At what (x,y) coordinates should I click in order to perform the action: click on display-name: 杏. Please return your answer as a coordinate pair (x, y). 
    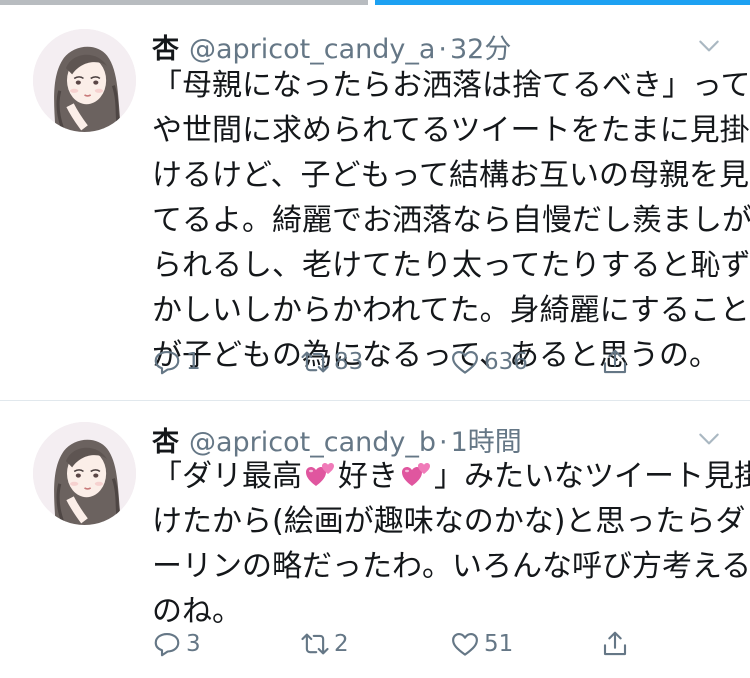
    Looking at the image, I should click on (165, 46).